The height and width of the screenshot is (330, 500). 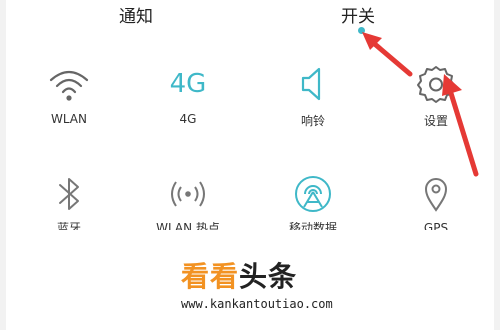 What do you see at coordinates (312, 121) in the screenshot?
I see `ringer-label: 响铃` at bounding box center [312, 121].